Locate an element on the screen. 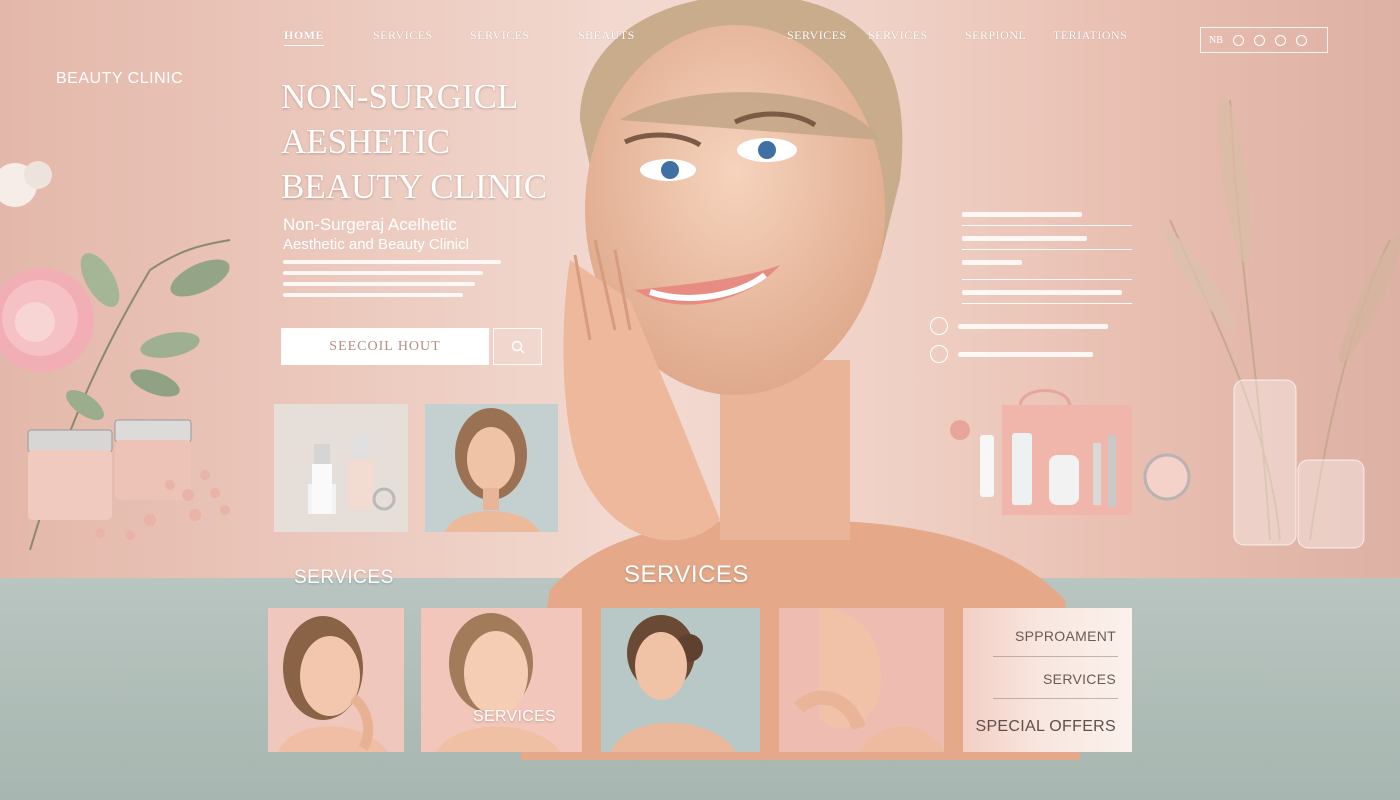 This screenshot has height=800, width=1400. account-icon is located at coordinates (1301, 40).